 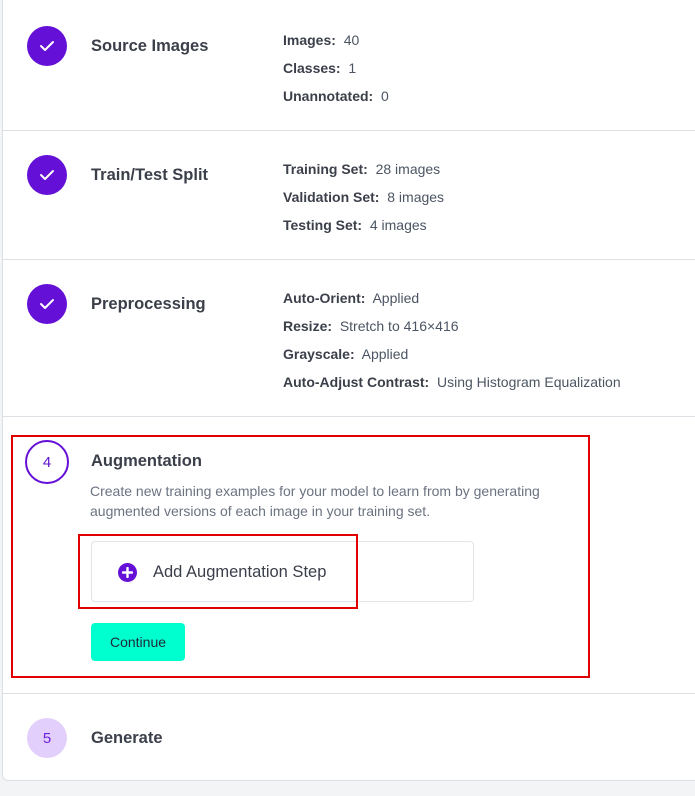 What do you see at coordinates (336, 96) in the screenshot?
I see `detail-unannotated: Unannotated: 0` at bounding box center [336, 96].